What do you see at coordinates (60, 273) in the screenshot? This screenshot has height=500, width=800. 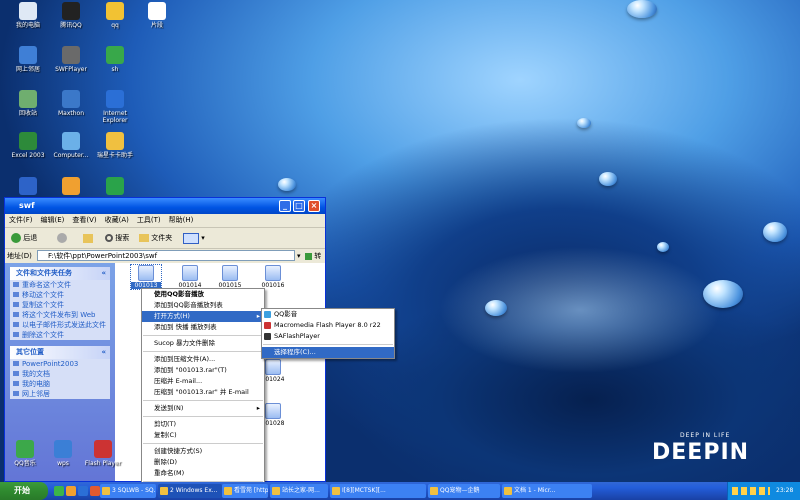 I see `file-tasks-header: 文件和文件夹任务 «` at bounding box center [60, 273].